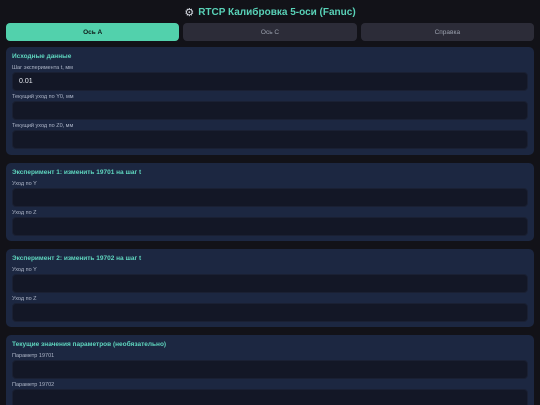 Image resolution: width=540 pixels, height=405 pixels. I want to click on exp2-y-input, so click(270, 283).